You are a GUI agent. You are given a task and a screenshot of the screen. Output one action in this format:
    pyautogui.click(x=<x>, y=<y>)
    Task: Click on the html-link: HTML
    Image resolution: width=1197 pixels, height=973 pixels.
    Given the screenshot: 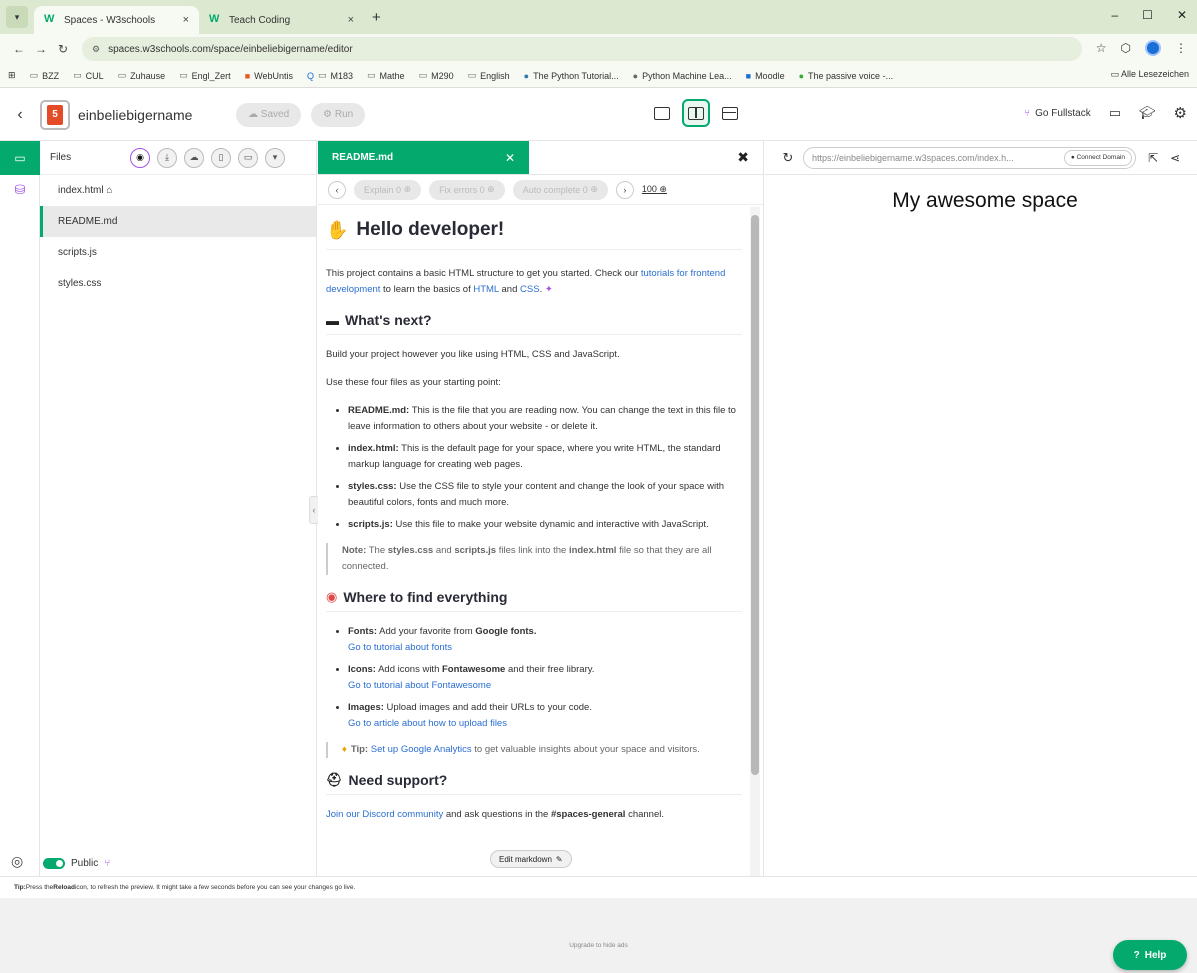 What is the action you would take?
    pyautogui.click(x=486, y=289)
    